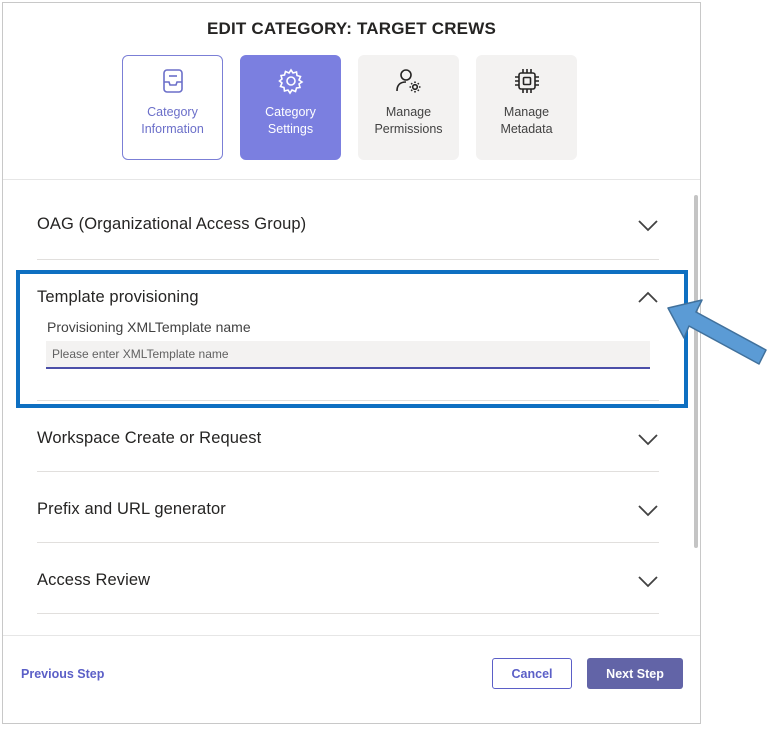 This screenshot has height=731, width=771. I want to click on section-title: OAG (Organizational Access Group), so click(172, 224).